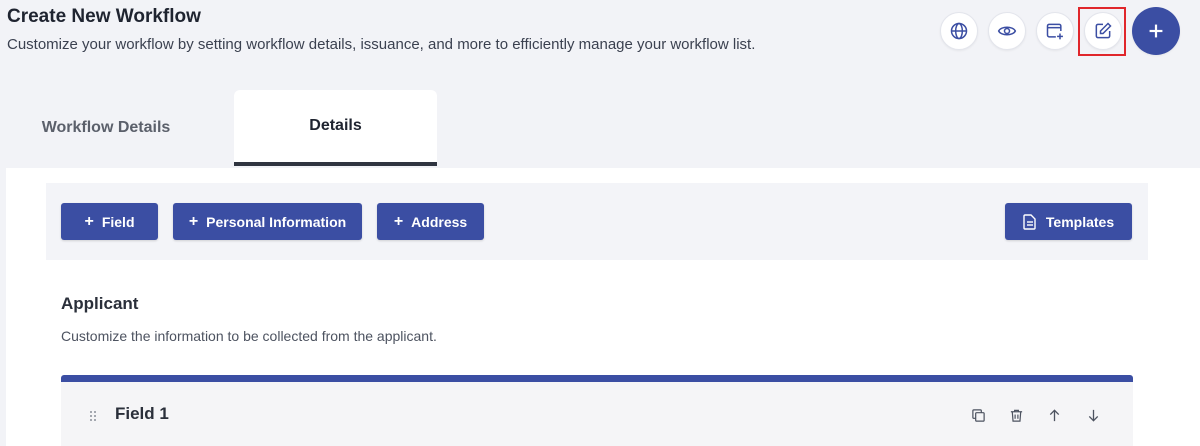  I want to click on copy-icon, so click(978, 415).